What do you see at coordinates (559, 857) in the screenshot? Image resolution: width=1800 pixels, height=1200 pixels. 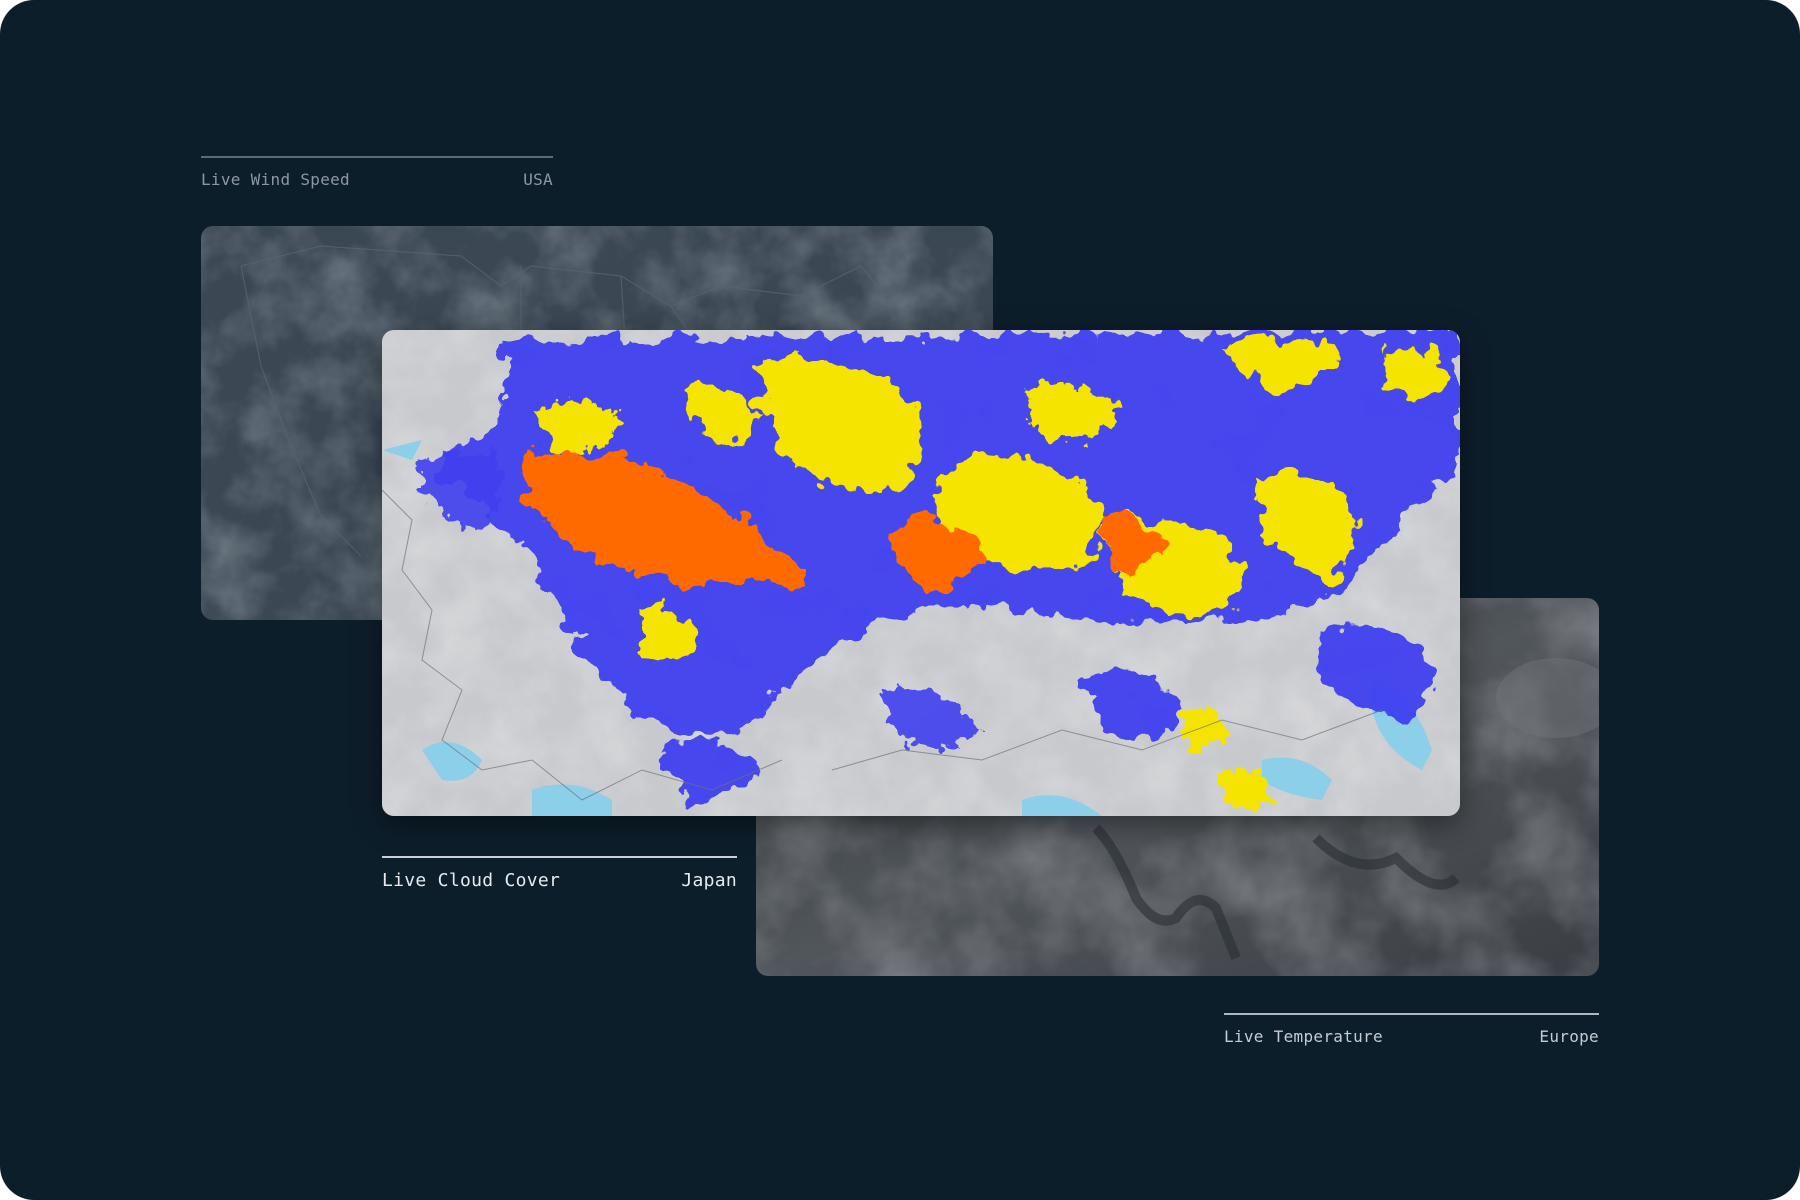 I see `cloud-cover-divider` at bounding box center [559, 857].